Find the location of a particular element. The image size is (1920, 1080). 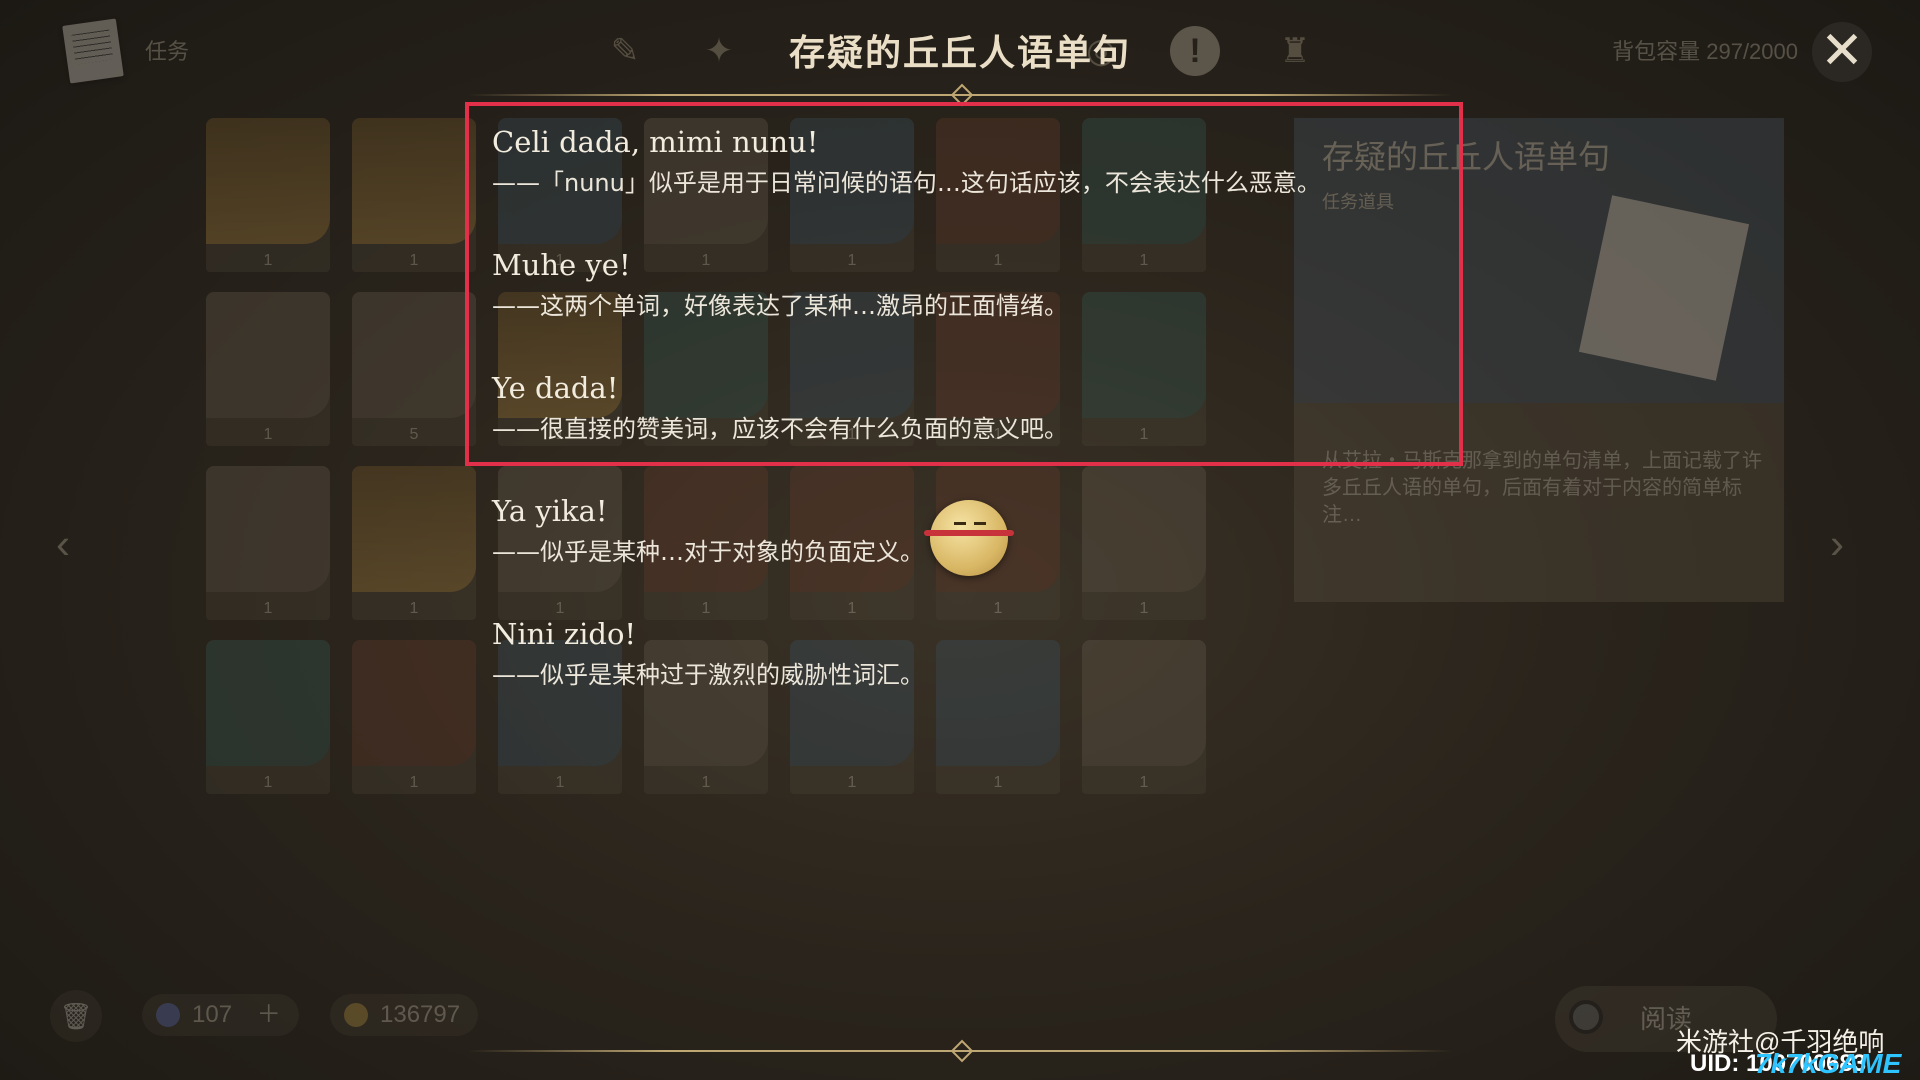

primogem-counter: 107 ＋ is located at coordinates (220, 1015).